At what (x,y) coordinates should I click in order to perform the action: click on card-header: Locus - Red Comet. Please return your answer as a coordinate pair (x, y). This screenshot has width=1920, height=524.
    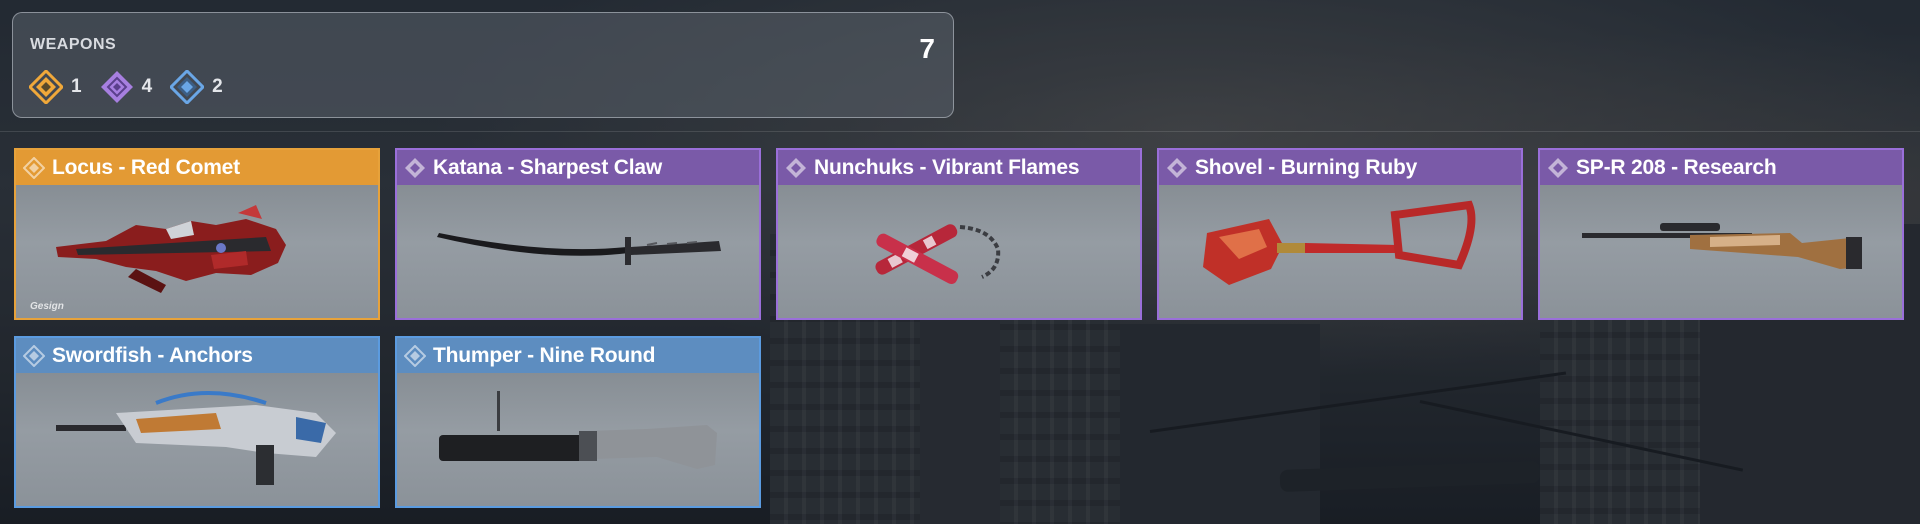
    Looking at the image, I should click on (197, 167).